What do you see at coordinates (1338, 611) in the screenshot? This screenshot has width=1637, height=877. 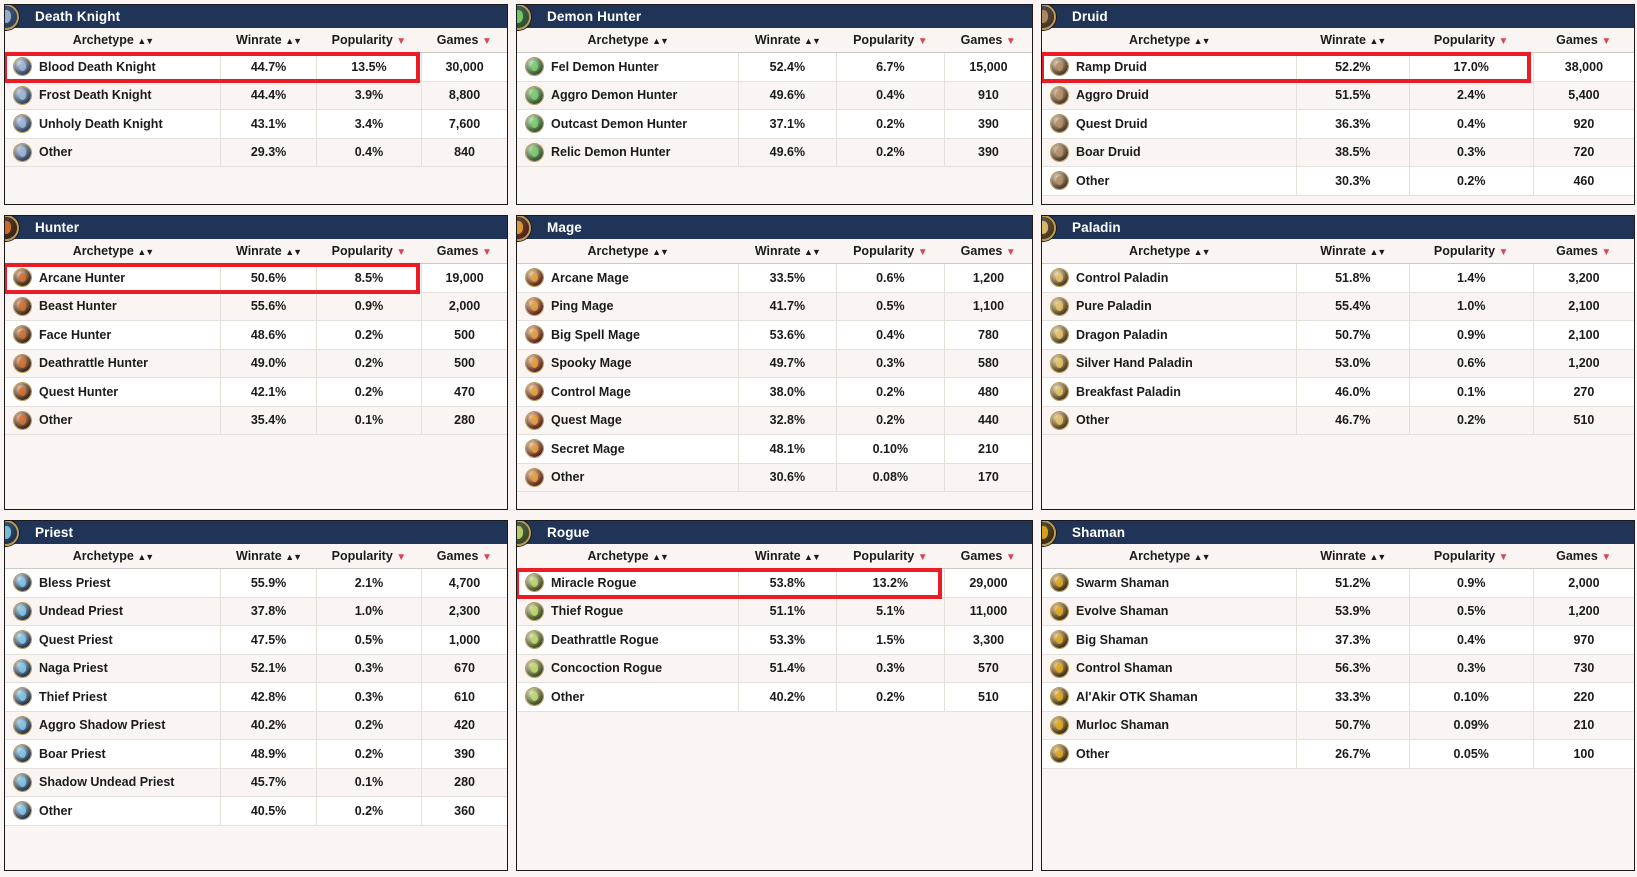 I see `table-row: Evolve Shaman 53.9% 0.5% 1,200` at bounding box center [1338, 611].